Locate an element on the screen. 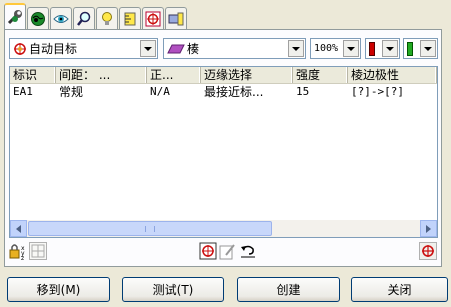 Image resolution: width=451 pixels, height=307 pixels. edge-select-value: 楱 is located at coordinates (193, 49).